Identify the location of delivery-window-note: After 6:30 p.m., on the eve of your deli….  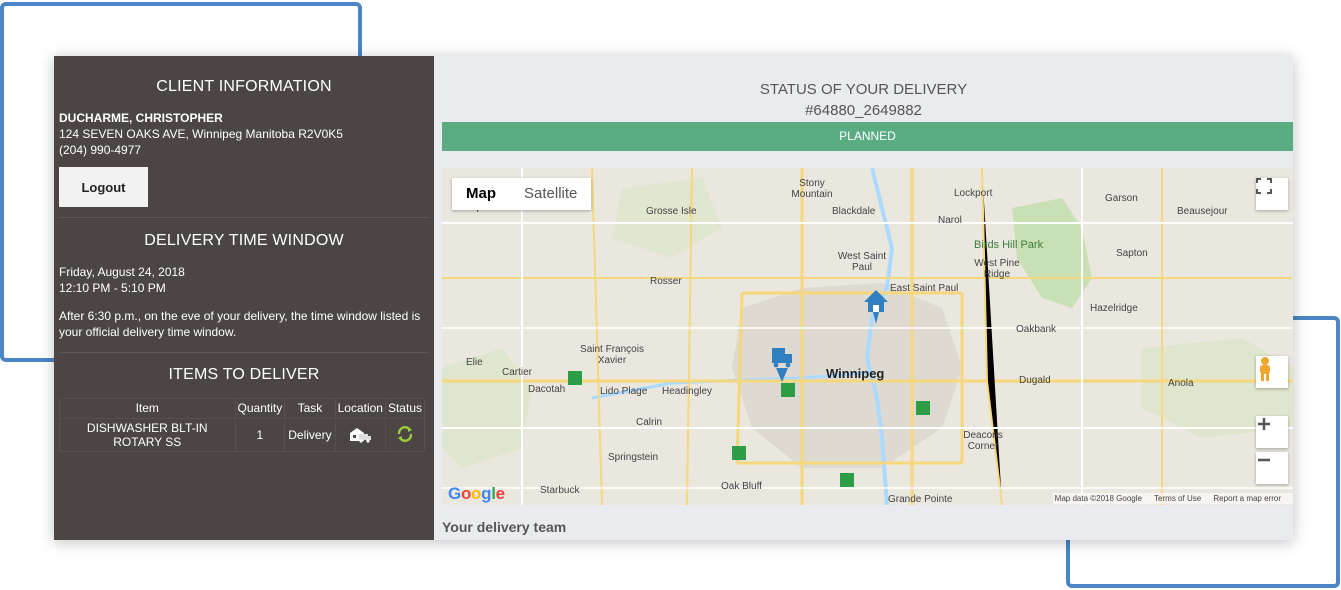
(240, 324).